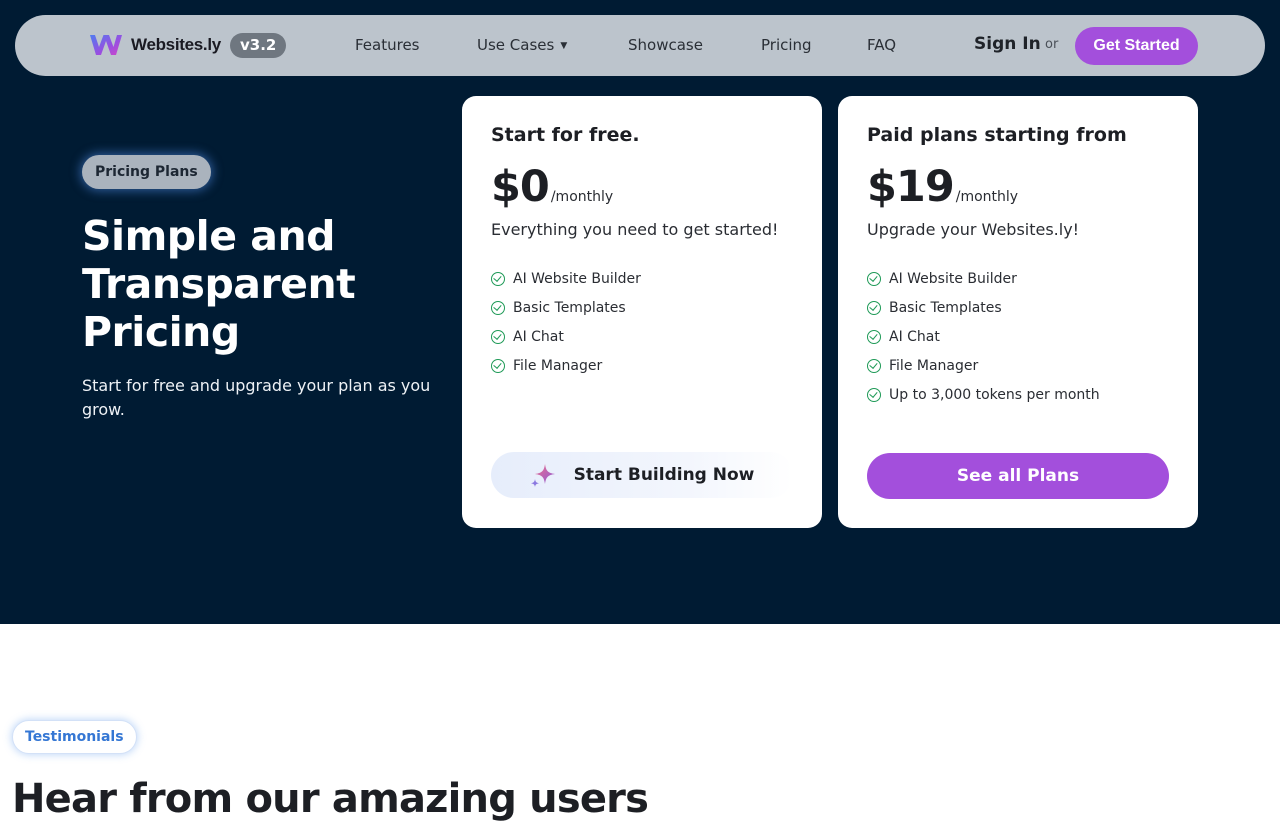  What do you see at coordinates (552, 187) in the screenshot?
I see `free-plan-price-row: $0 /monthly` at bounding box center [552, 187].